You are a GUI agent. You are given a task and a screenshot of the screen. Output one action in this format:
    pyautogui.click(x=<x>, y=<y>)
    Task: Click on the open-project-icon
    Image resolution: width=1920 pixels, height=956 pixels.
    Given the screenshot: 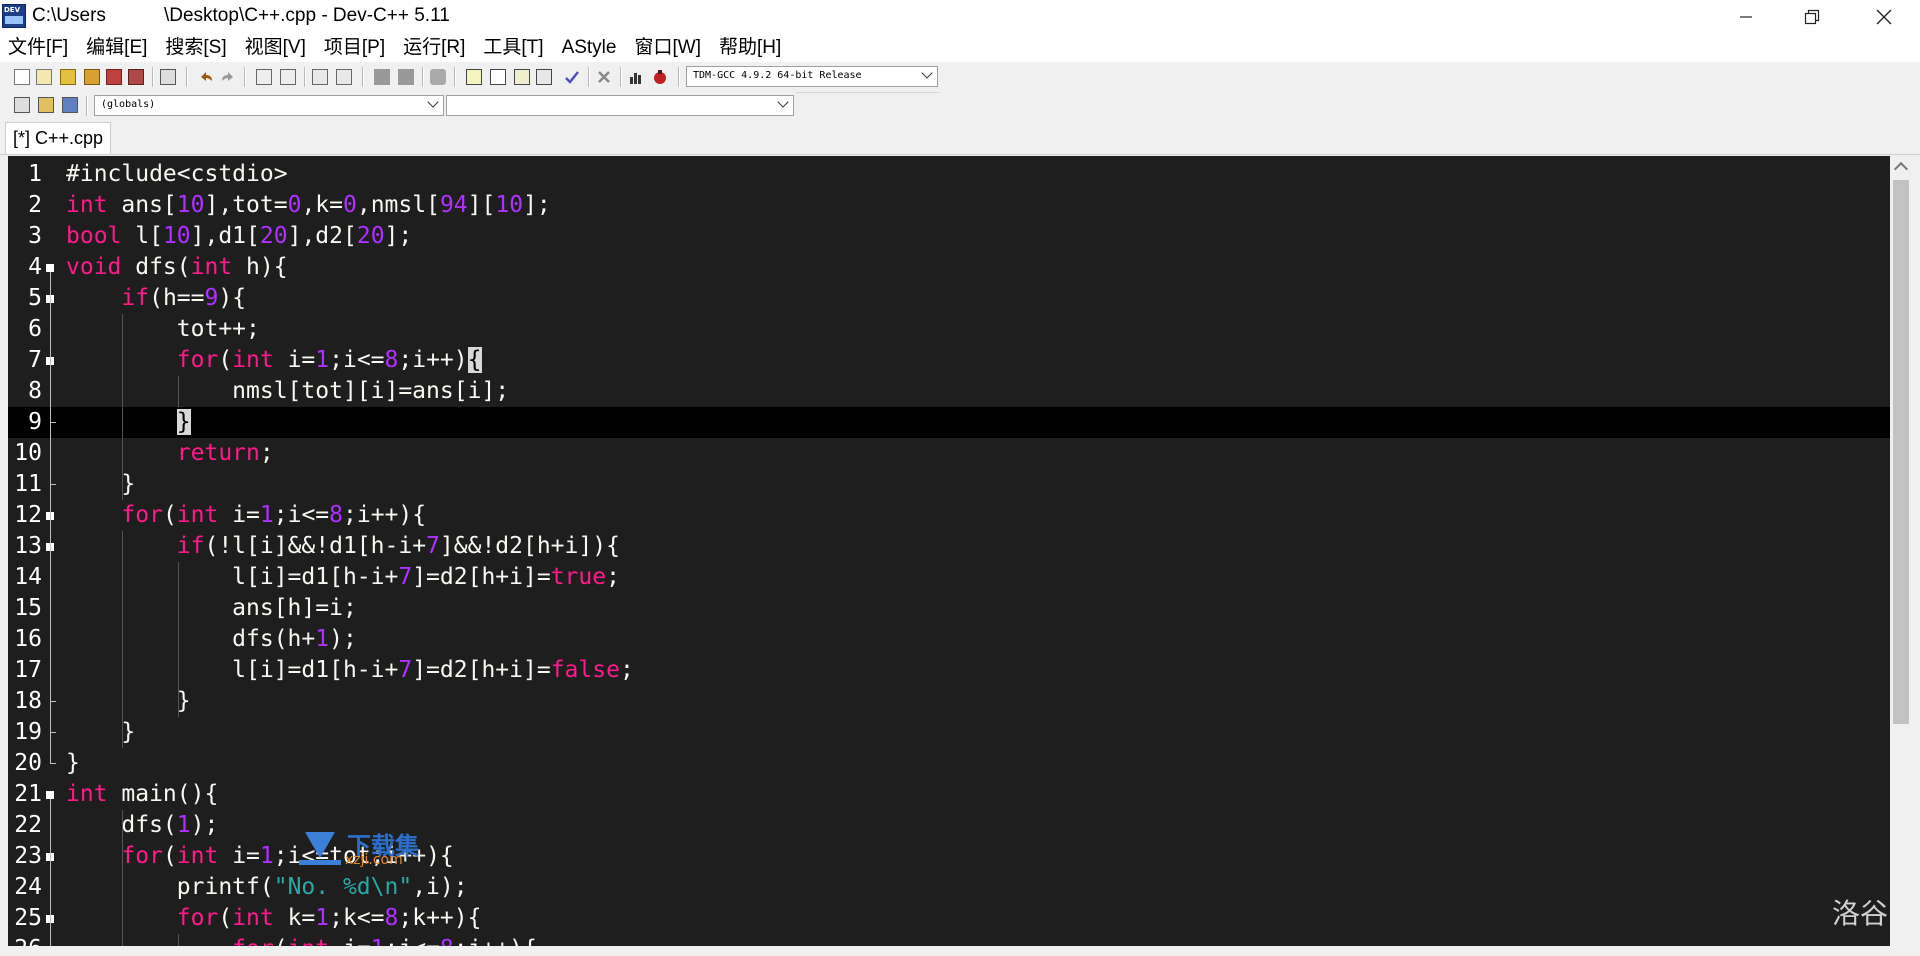 What is the action you would take?
    pyautogui.click(x=44, y=77)
    